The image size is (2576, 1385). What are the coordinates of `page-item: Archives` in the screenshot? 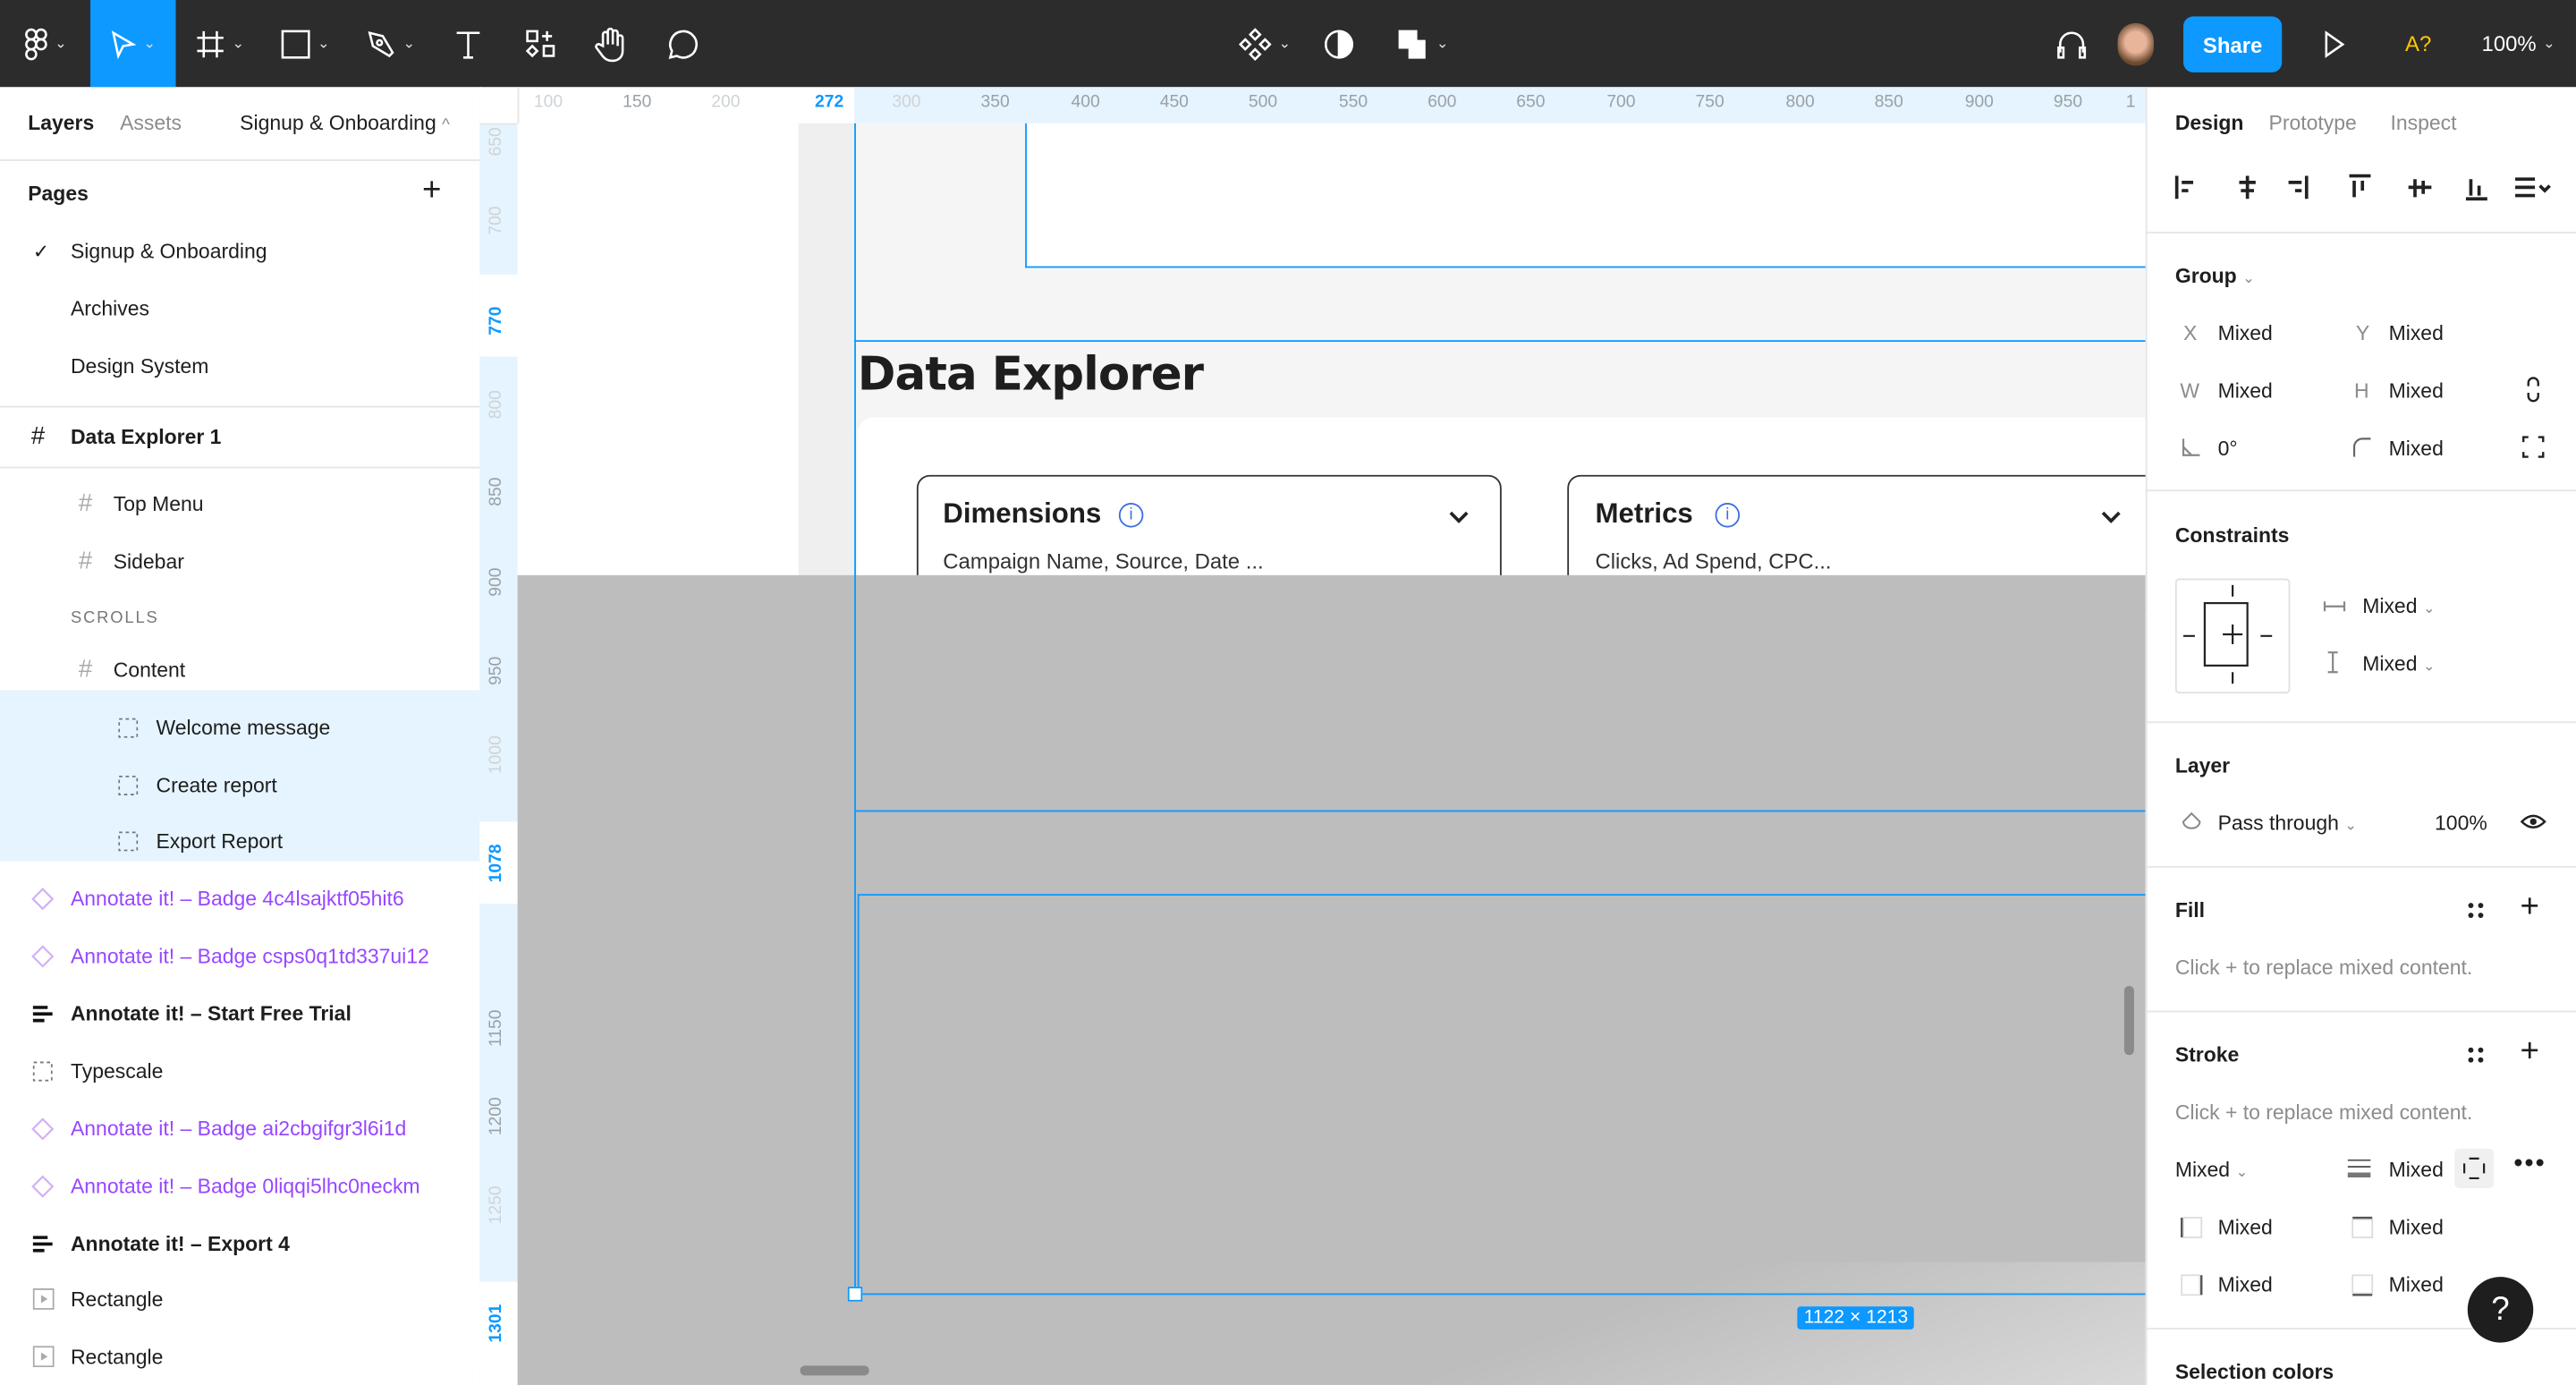 It's located at (239, 307).